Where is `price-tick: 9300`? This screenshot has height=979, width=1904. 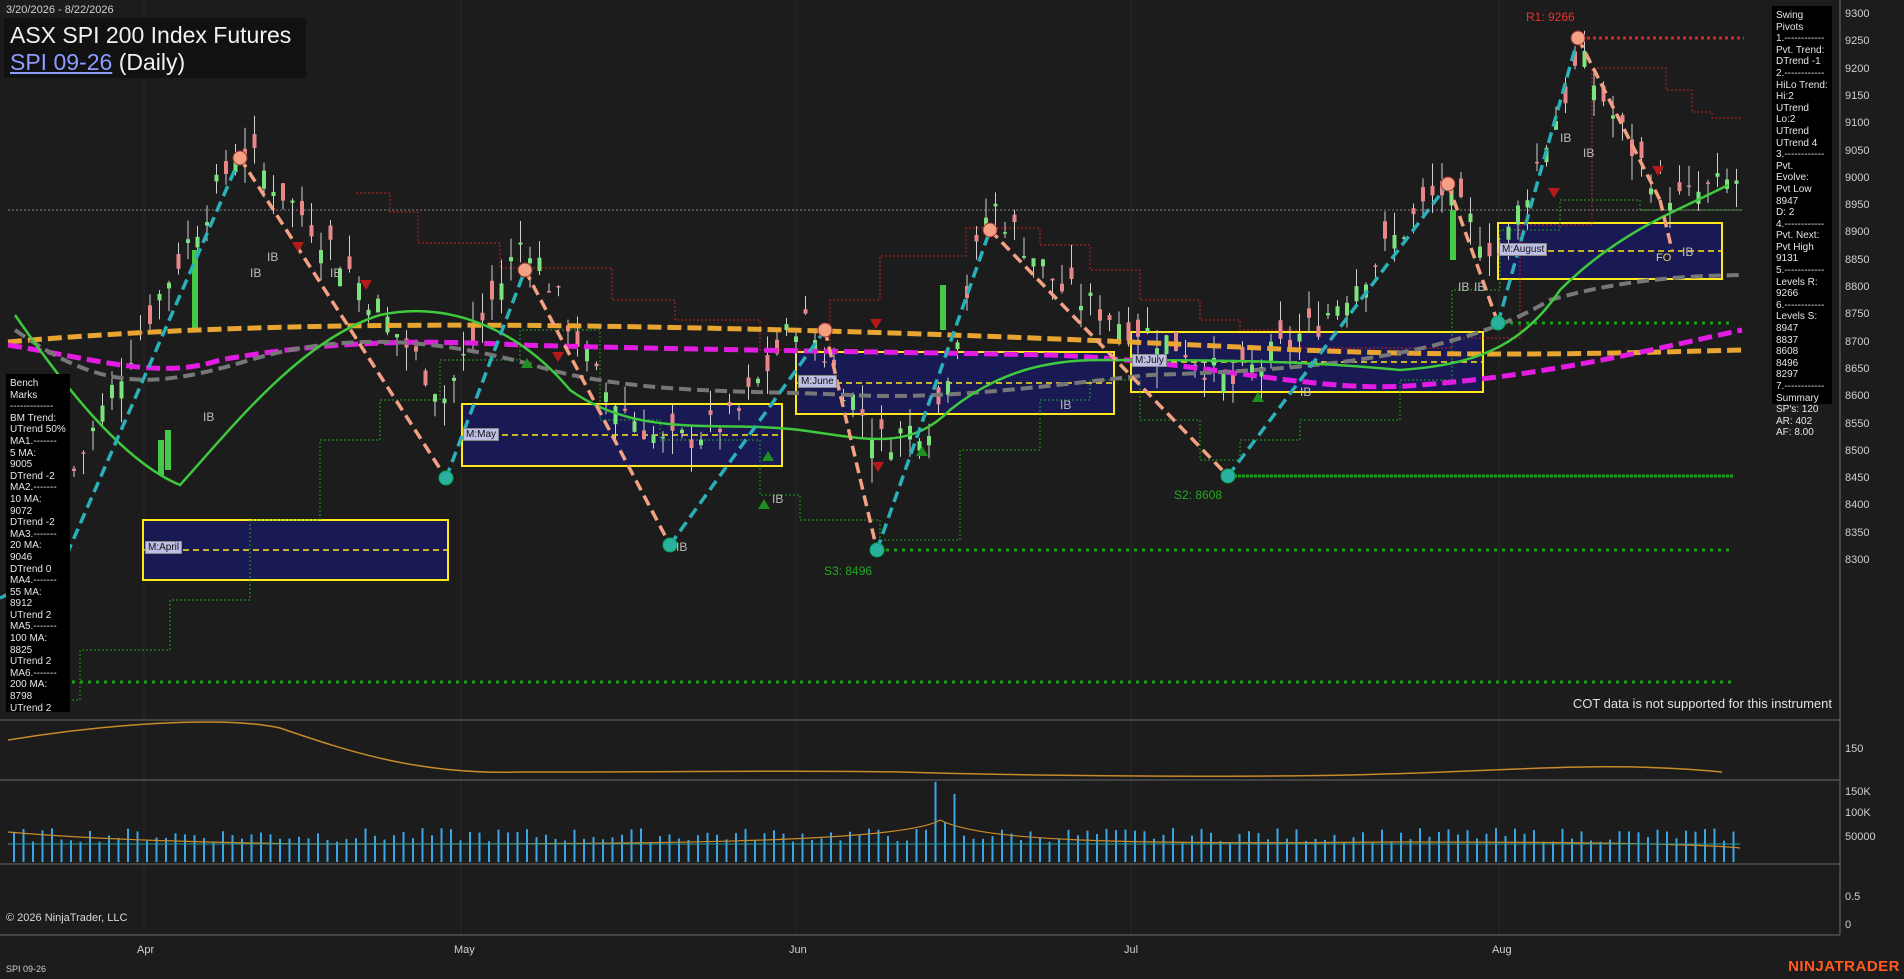
price-tick: 9300 is located at coordinates (1857, 14).